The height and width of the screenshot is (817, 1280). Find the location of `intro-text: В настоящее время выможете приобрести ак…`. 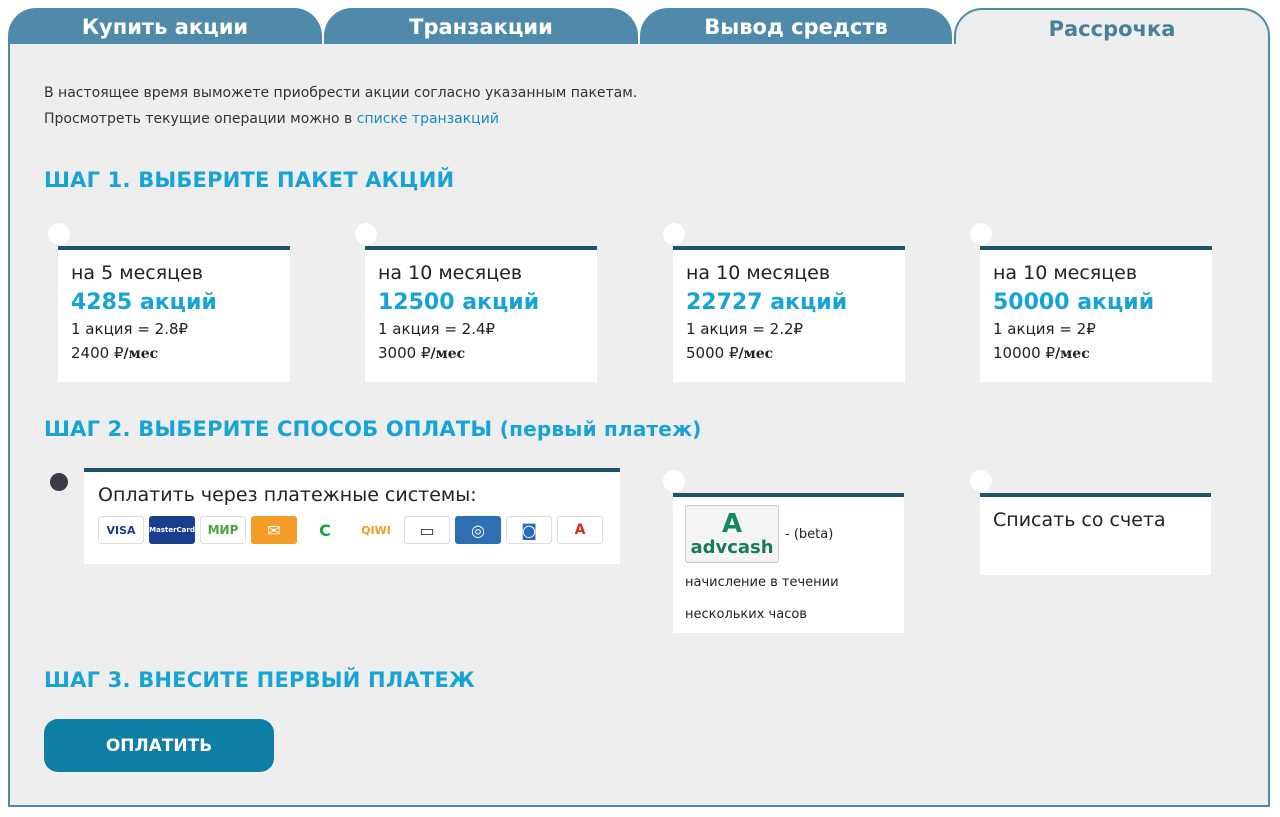

intro-text: В настоящее время выможете приобрести ак… is located at coordinates (340, 106).